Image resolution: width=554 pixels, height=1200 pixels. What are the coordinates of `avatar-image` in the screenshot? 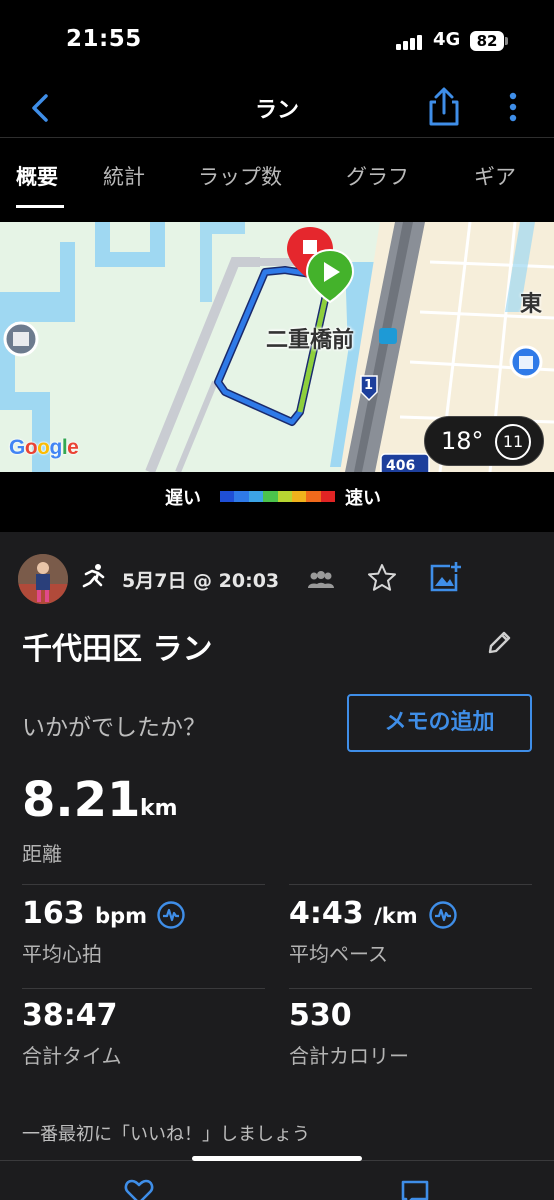 It's located at (43, 579).